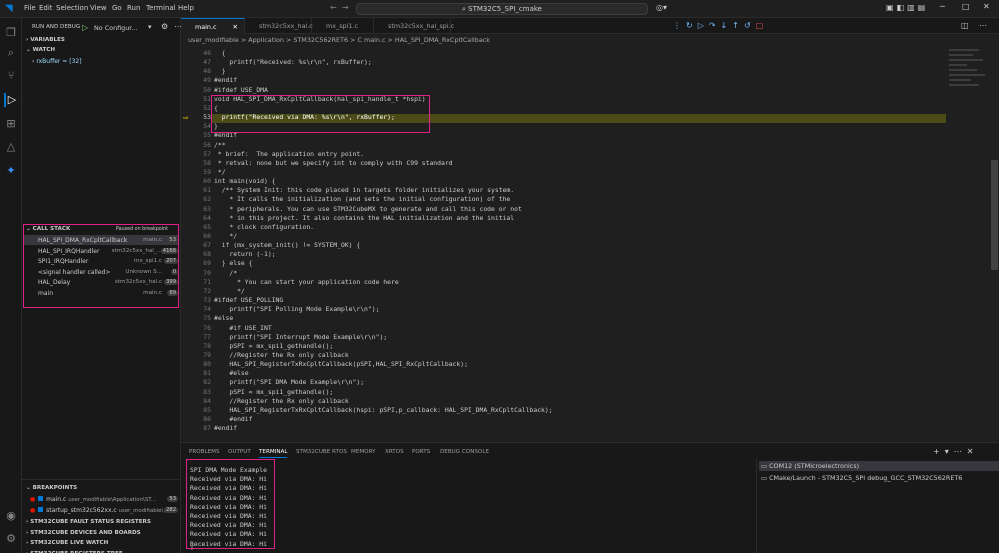 This screenshot has height=553, width=999. I want to click on tab-ports: PORTS, so click(421, 452).